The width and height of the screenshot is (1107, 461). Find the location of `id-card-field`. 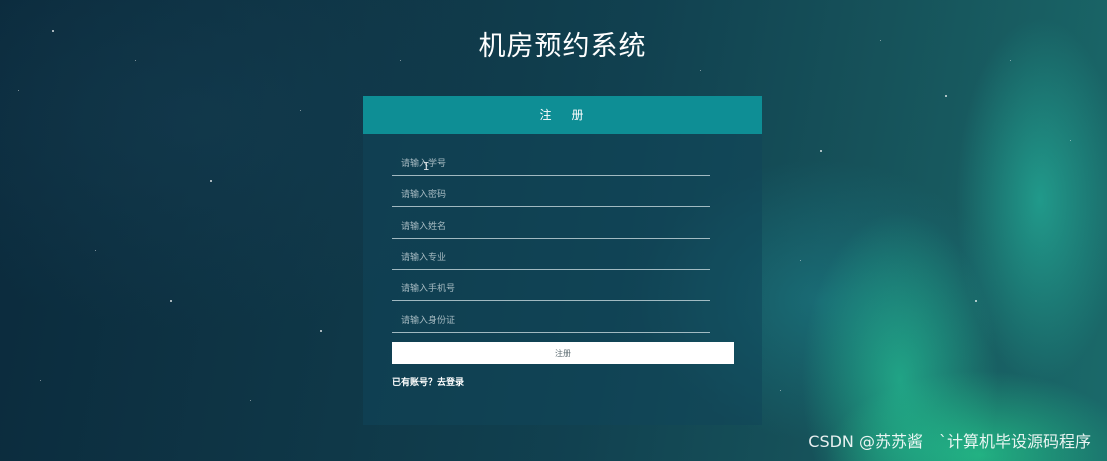

id-card-field is located at coordinates (551, 320).